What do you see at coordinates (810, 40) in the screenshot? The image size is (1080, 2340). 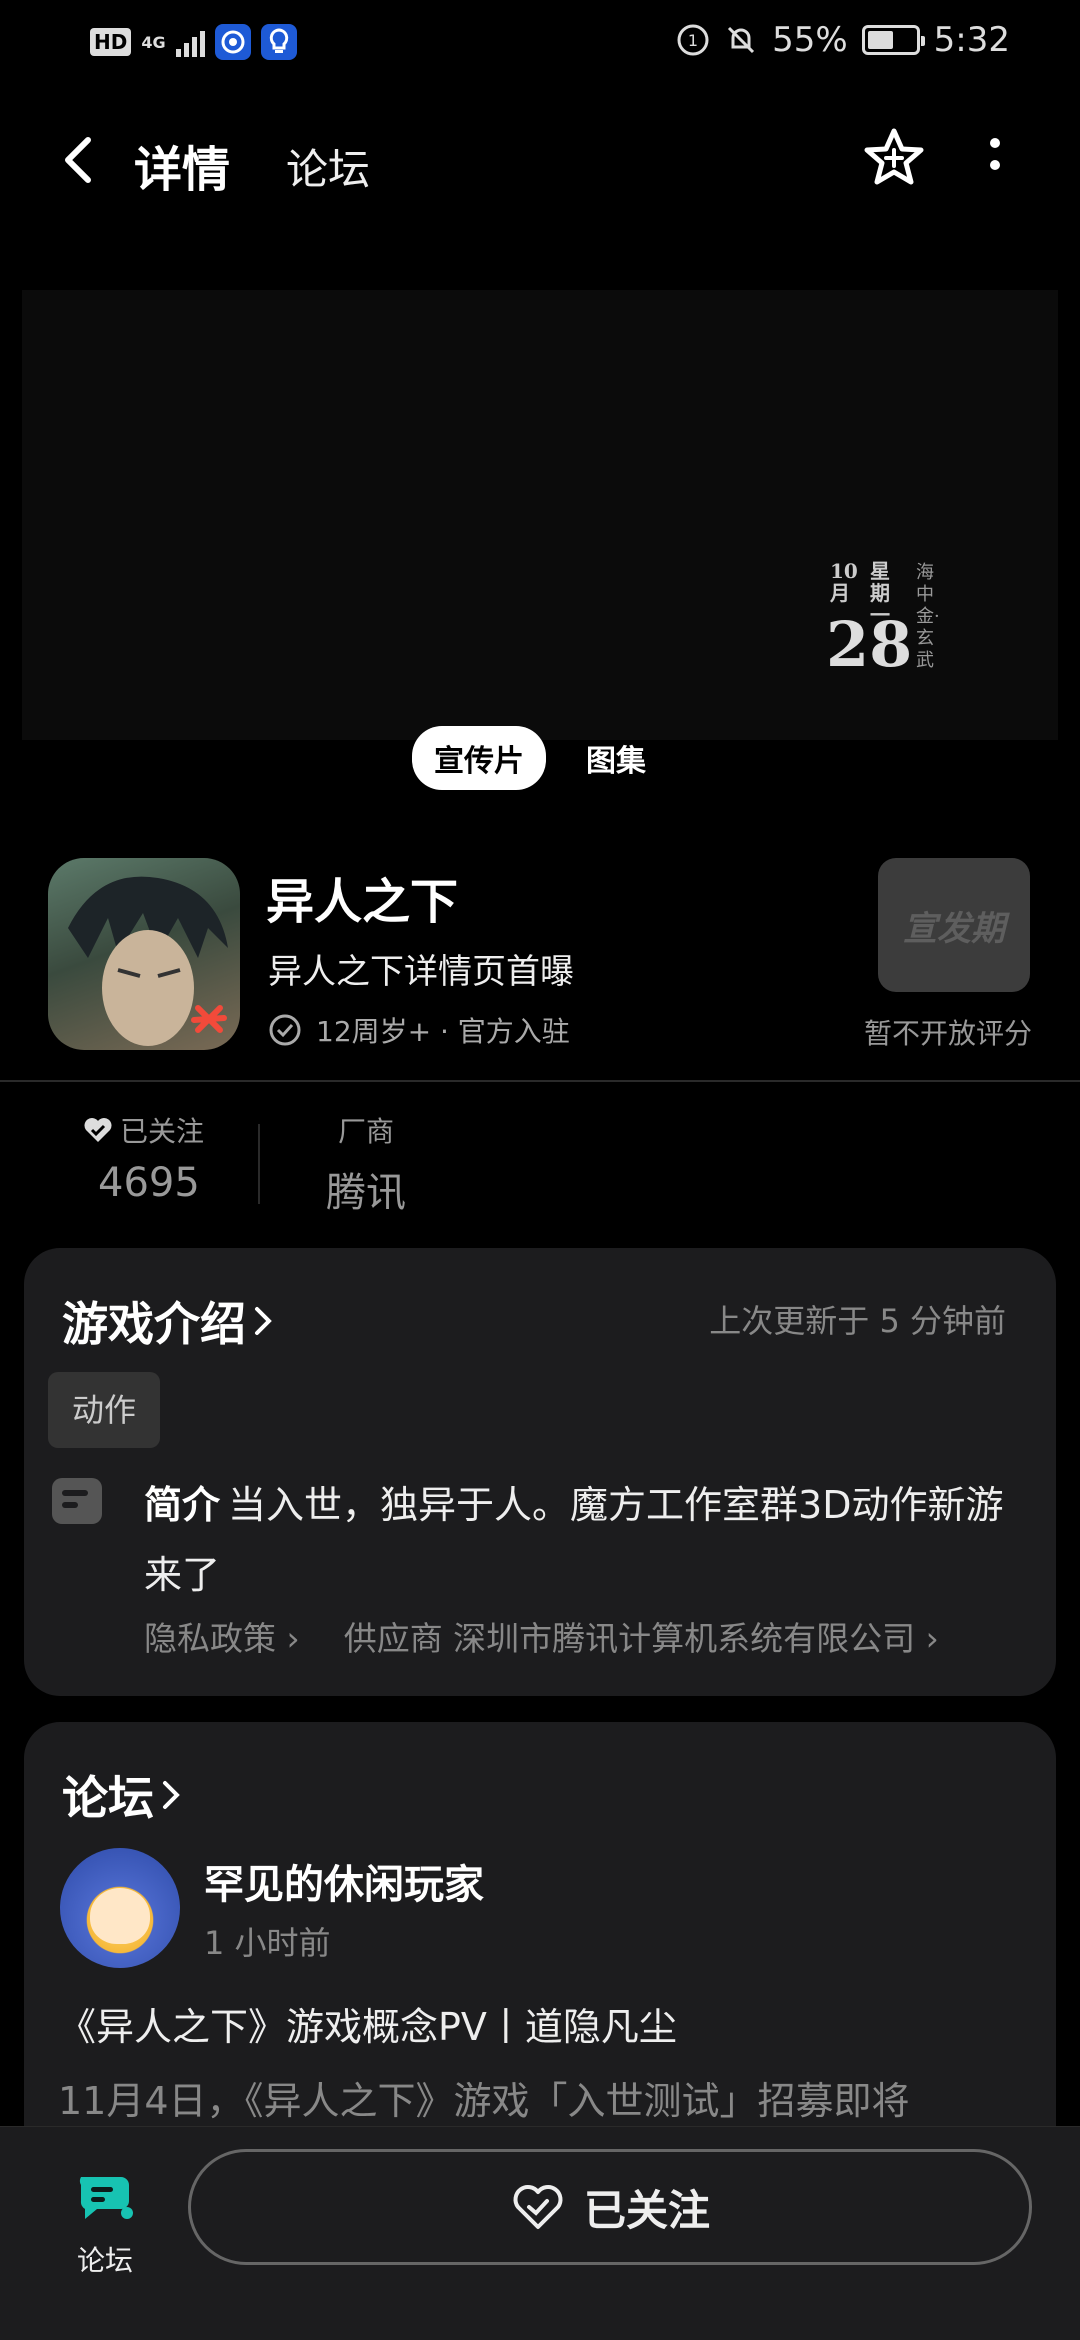 I see `battery-percent: 55%` at bounding box center [810, 40].